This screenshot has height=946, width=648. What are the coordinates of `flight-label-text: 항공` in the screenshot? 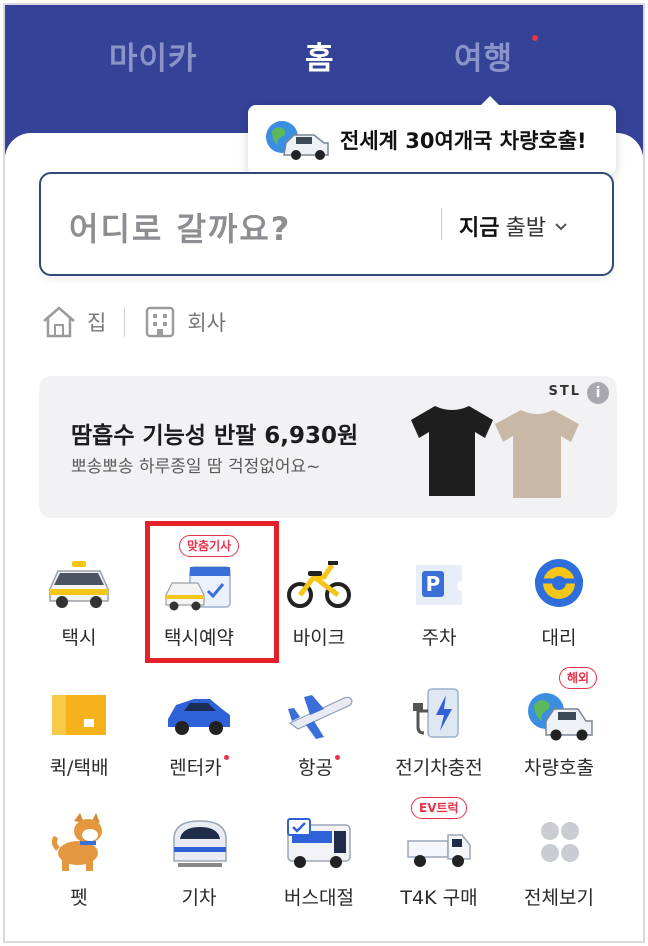 It's located at (315, 768).